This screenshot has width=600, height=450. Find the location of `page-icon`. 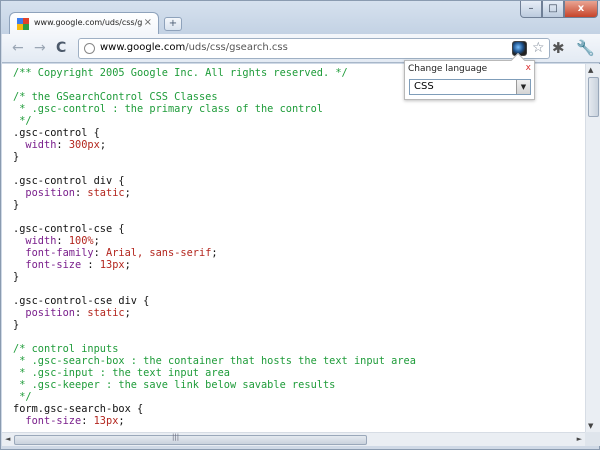

page-icon is located at coordinates (89, 48).